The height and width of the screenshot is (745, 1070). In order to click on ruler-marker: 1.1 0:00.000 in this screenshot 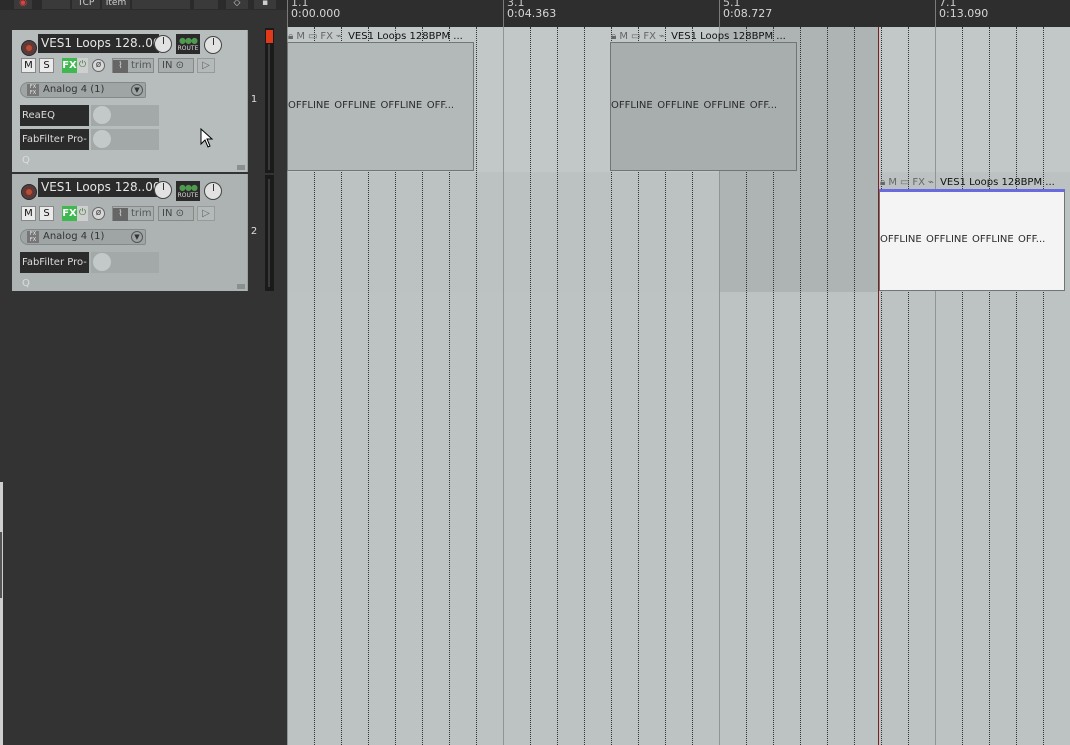, I will do `click(313, 13)`.